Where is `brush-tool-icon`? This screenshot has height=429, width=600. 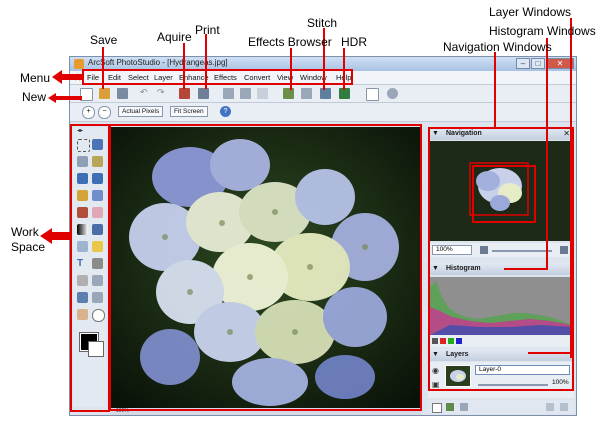
brush-tool-icon is located at coordinates (82, 195).